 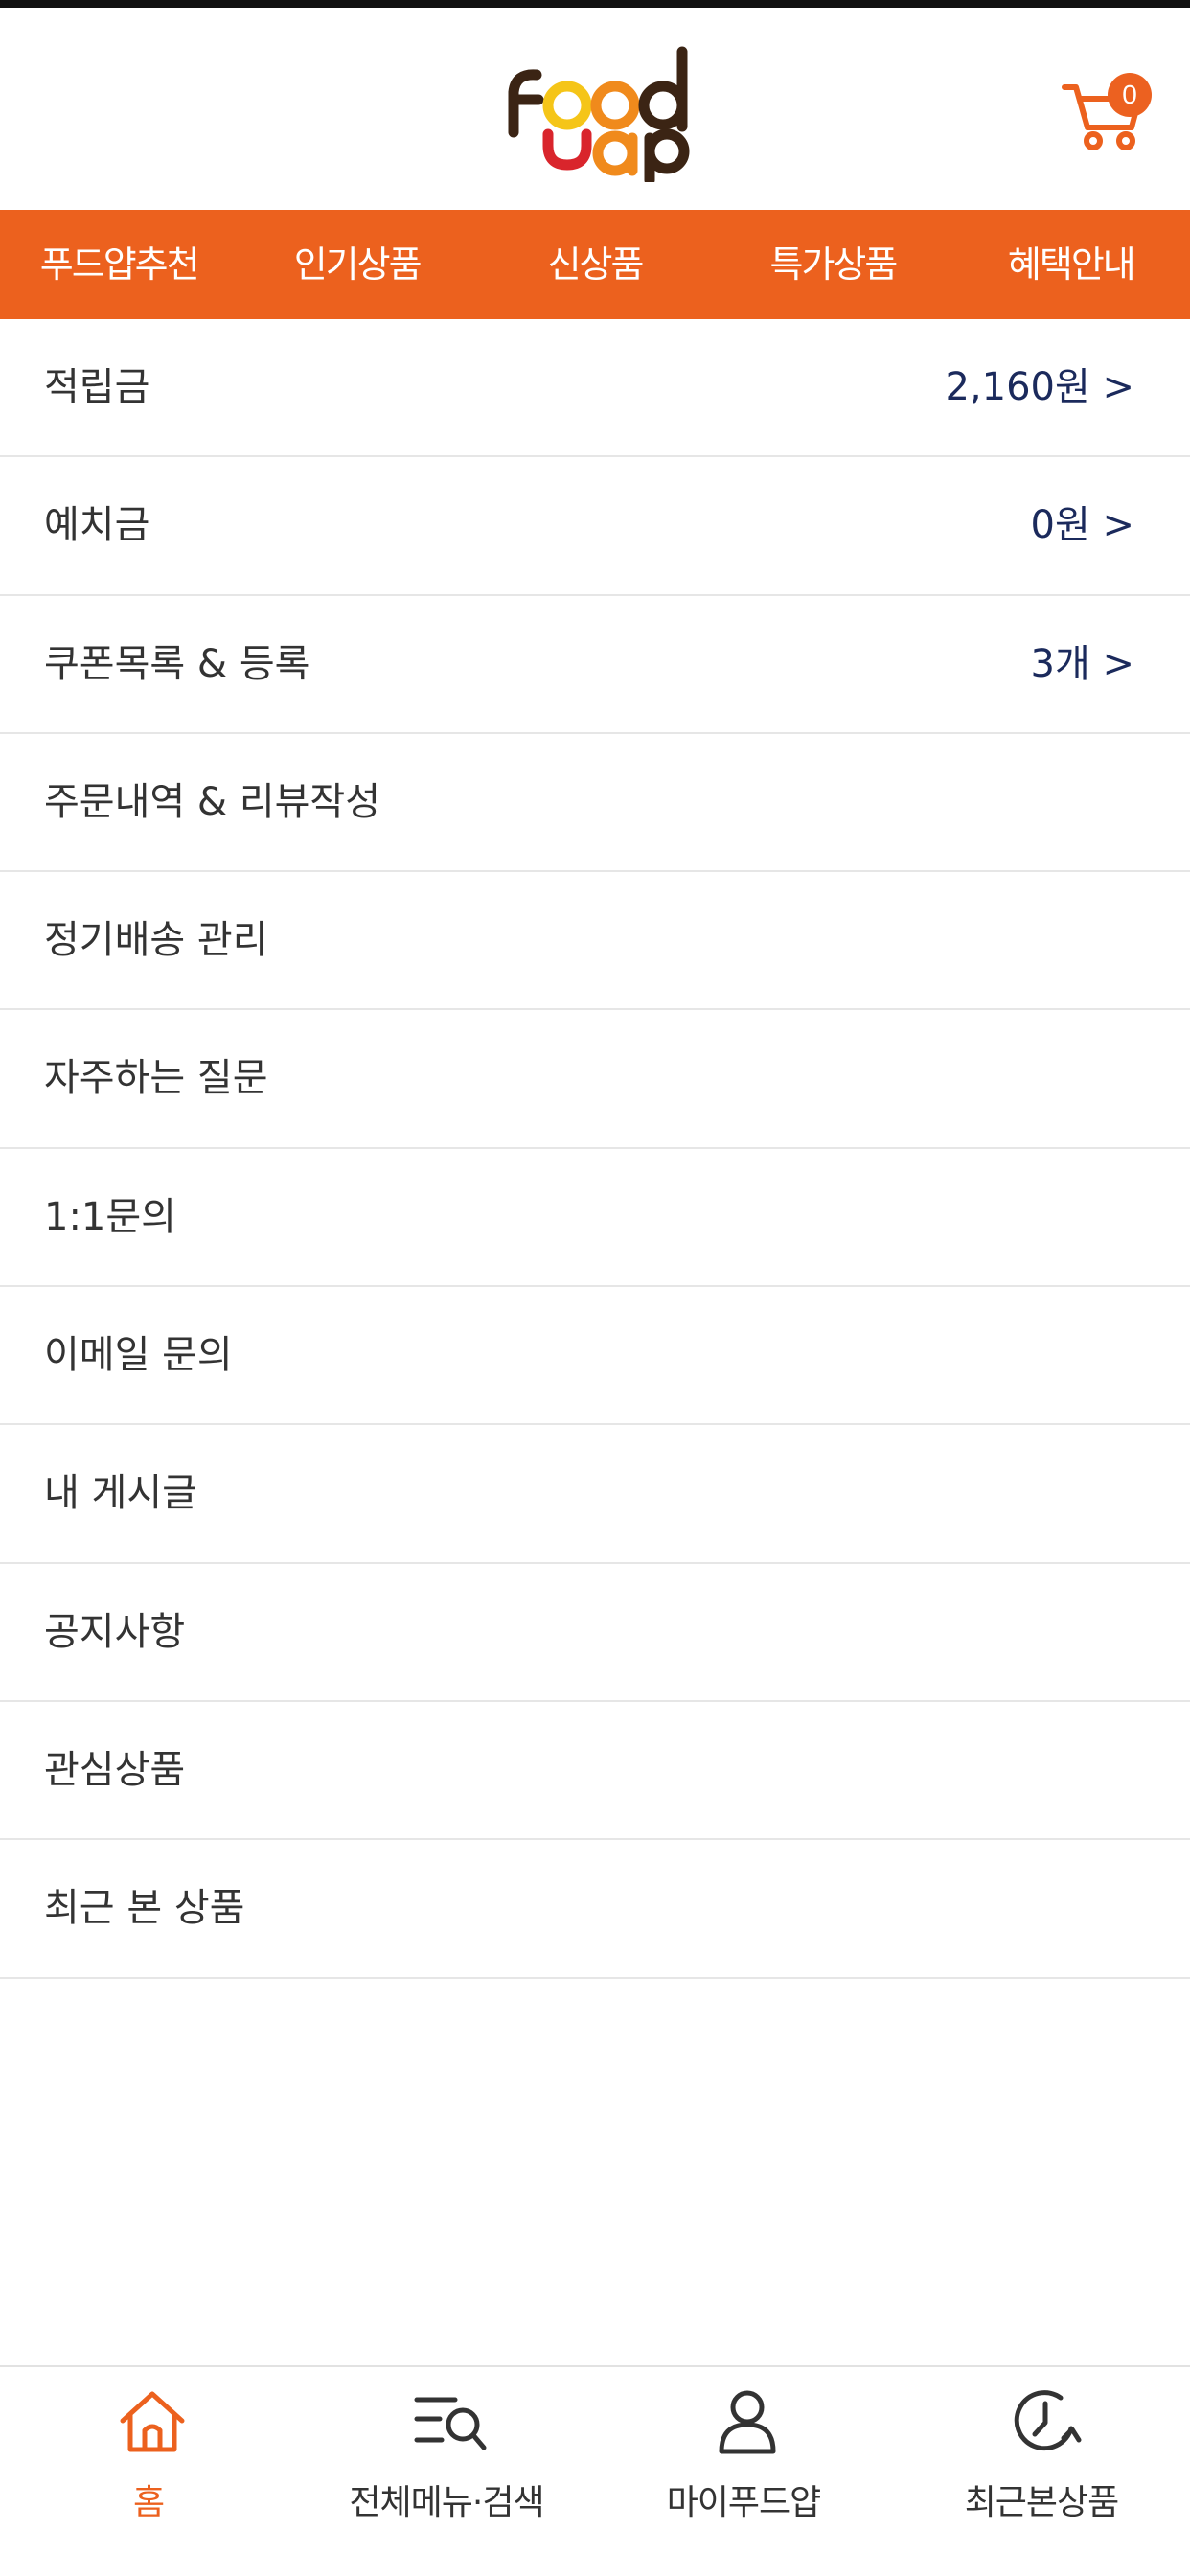 I want to click on menu-search-icon, so click(x=451, y=2423).